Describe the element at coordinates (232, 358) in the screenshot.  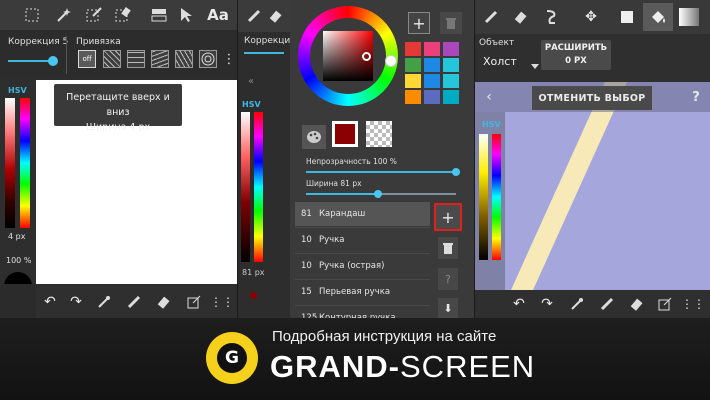
I see `logo-letter: G` at that location.